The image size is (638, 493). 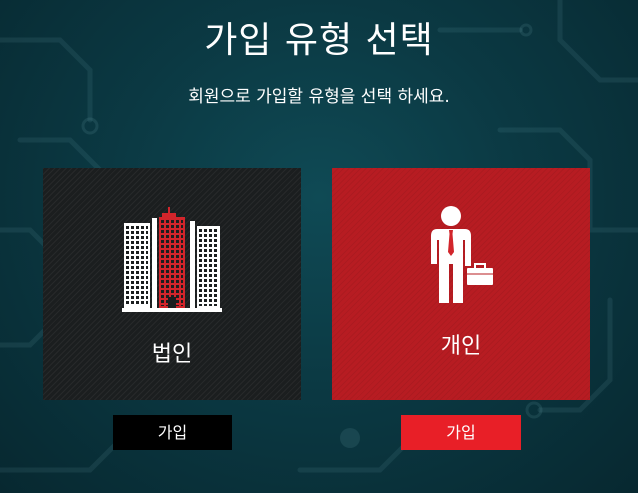 What do you see at coordinates (319, 97) in the screenshot?
I see `page-subtitle: 회원으로 가입할 유형을 선택 하세요.` at bounding box center [319, 97].